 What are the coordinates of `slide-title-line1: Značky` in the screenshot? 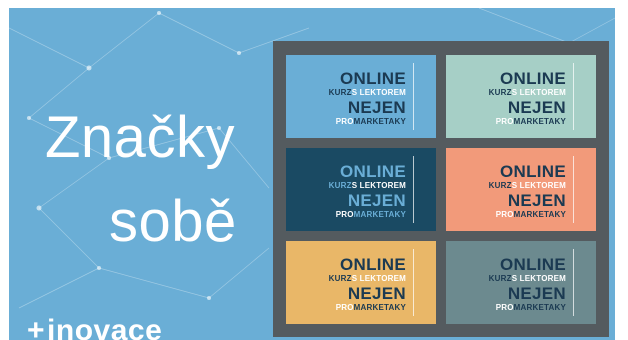 It's located at (140, 137).